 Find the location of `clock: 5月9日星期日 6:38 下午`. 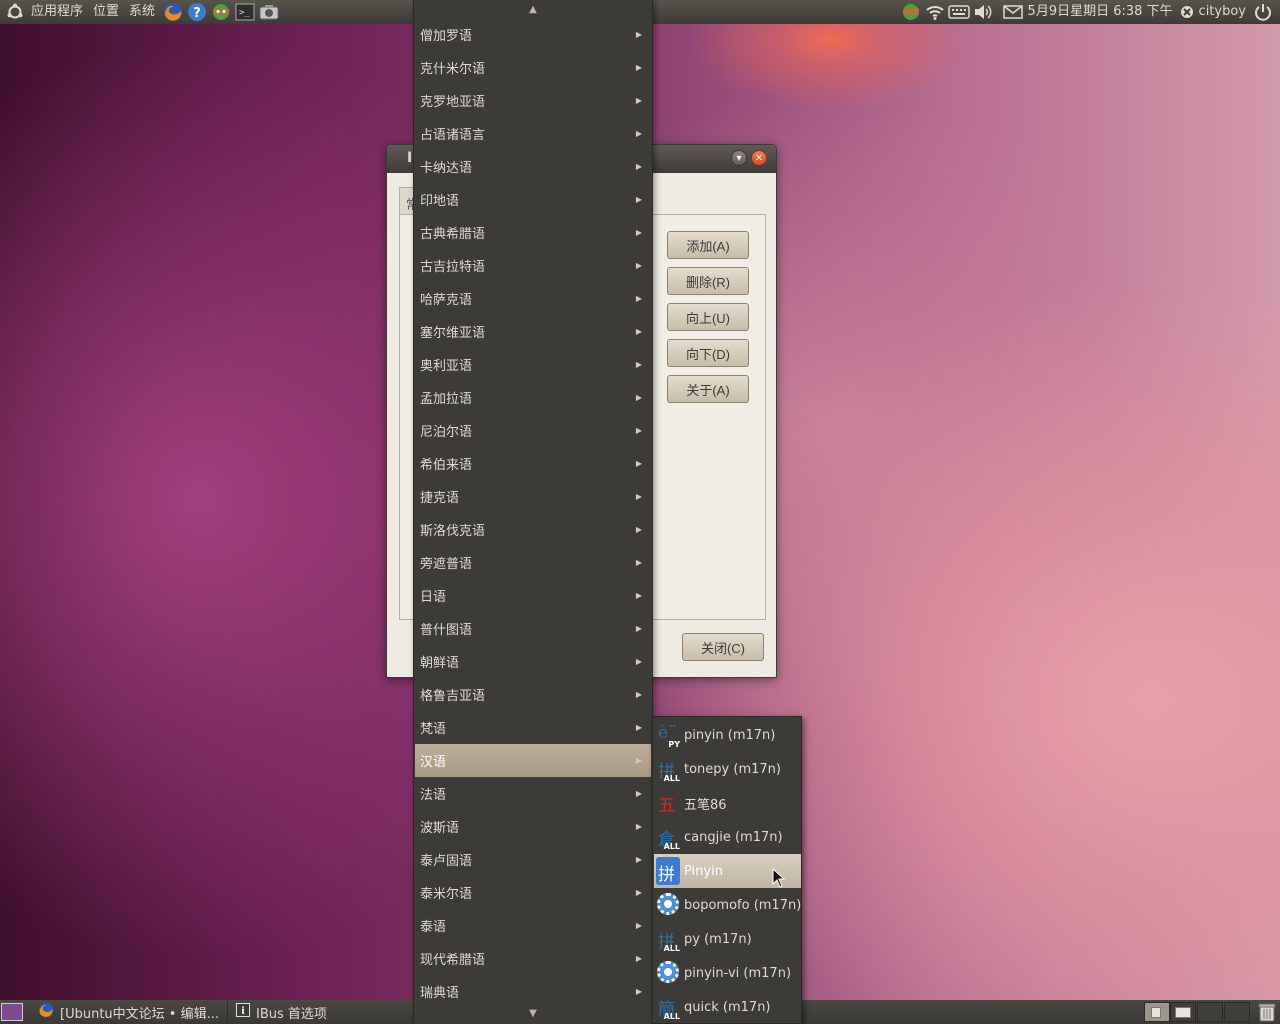

clock: 5月9日星期日 6:38 下午 is located at coordinates (1100, 12).